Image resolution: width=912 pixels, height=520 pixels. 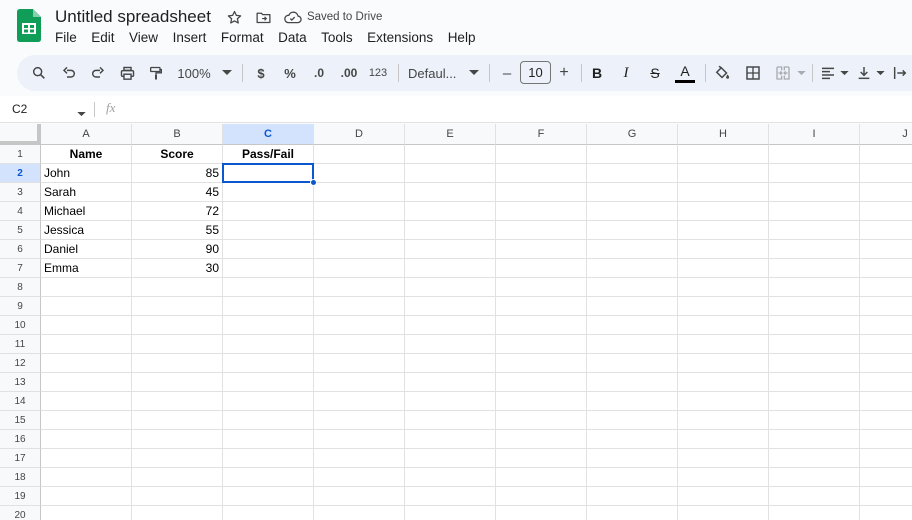 I want to click on row-header-4: 4, so click(x=20, y=211).